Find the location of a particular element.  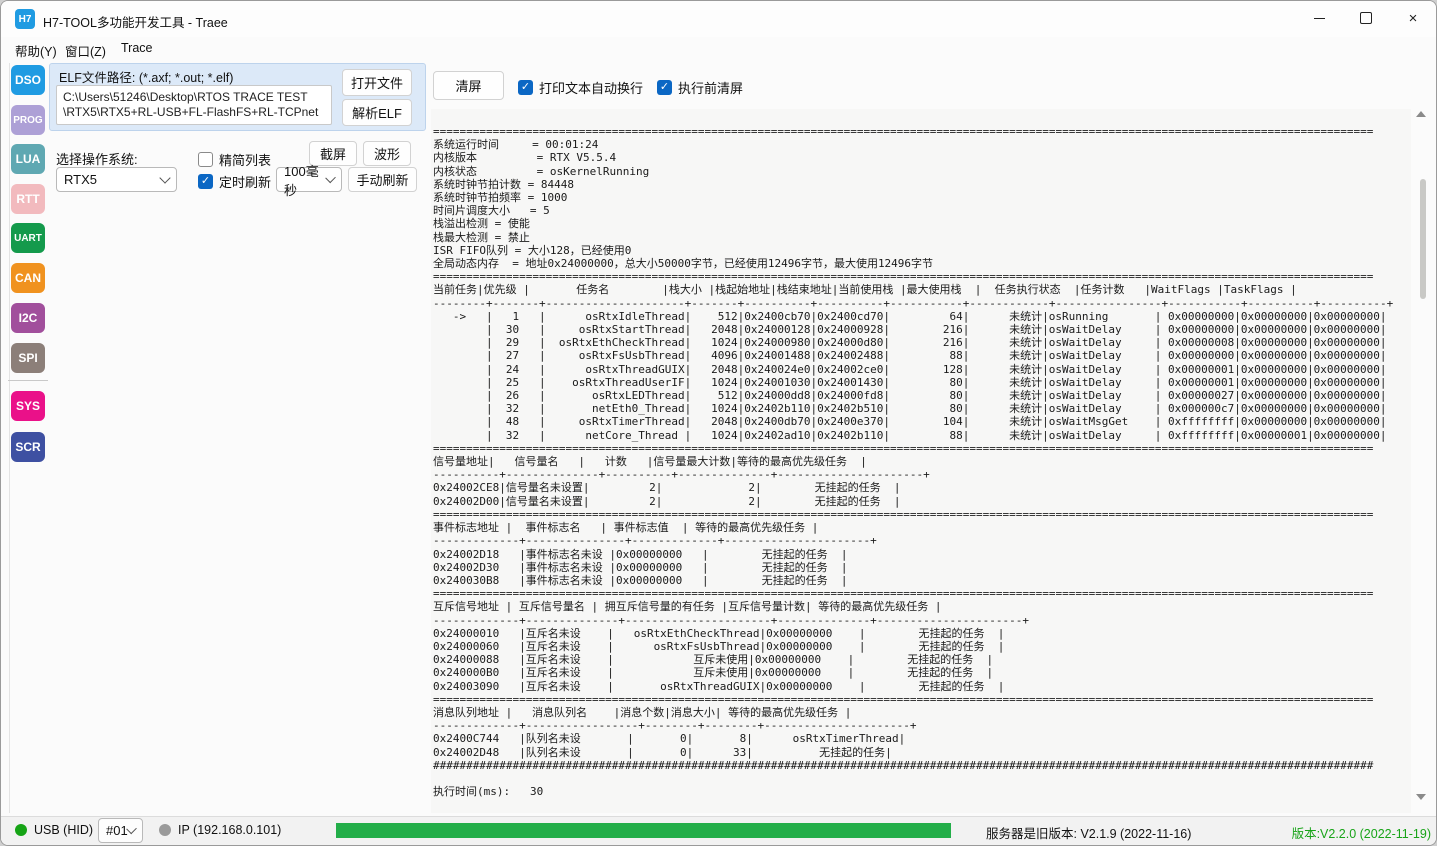

parse-elf-button: 解析ELF is located at coordinates (377, 112).